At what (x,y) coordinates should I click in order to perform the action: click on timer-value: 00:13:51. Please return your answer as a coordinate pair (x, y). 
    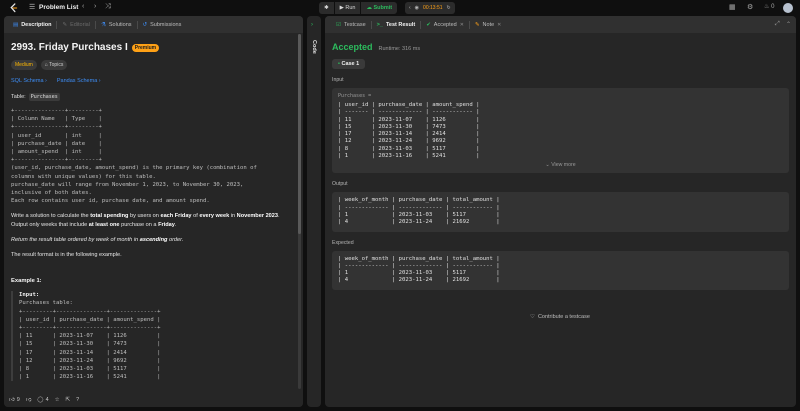
    Looking at the image, I should click on (433, 8).